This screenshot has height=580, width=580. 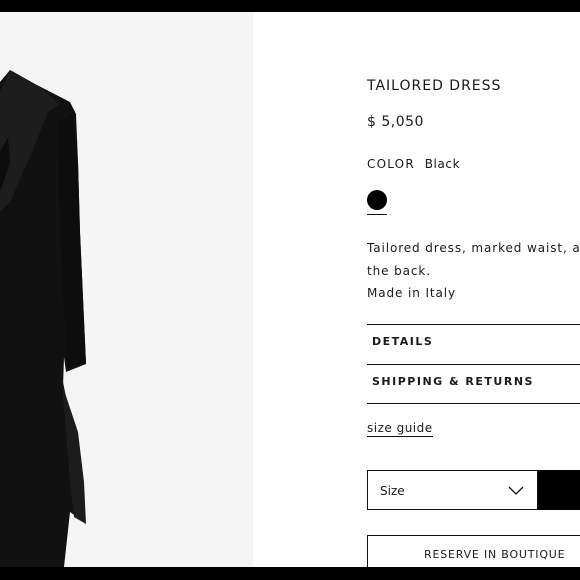 I want to click on color-label: COLOR, so click(x=391, y=164).